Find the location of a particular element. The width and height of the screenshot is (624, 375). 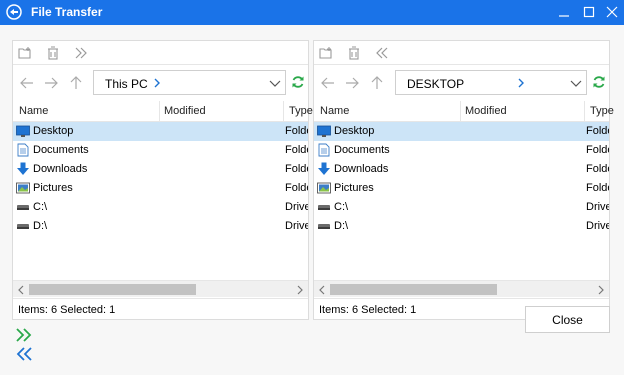

right-nav-row: DESKTOP is located at coordinates (461, 83).